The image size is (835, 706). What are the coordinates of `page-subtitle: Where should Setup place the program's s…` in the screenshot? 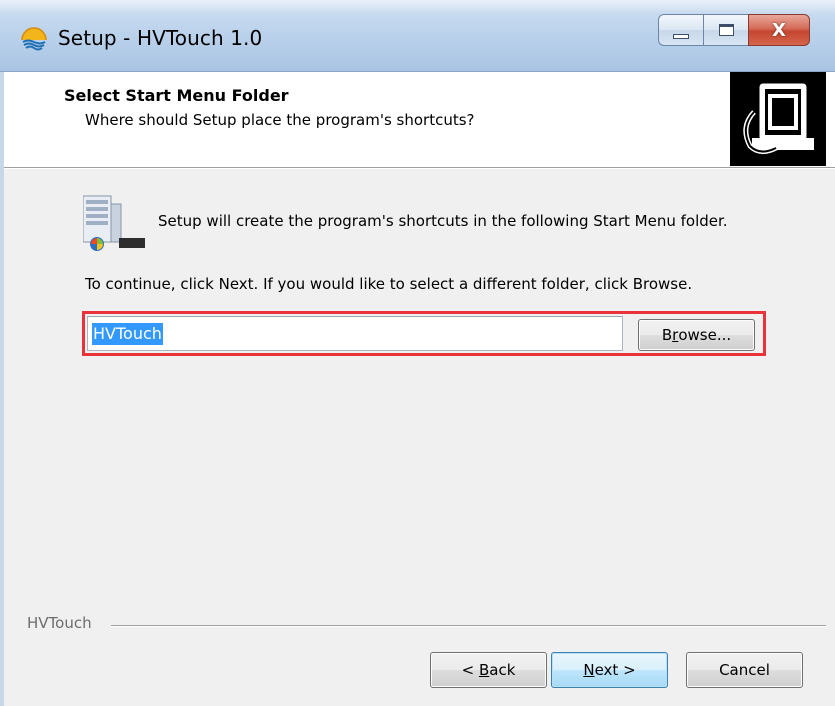 It's located at (280, 120).